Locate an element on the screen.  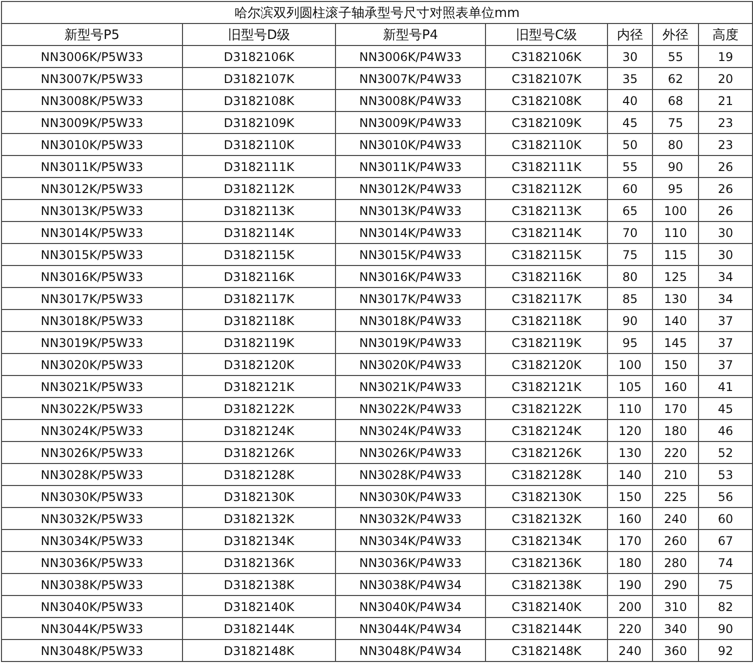
table-cell: 80 is located at coordinates (630, 277).